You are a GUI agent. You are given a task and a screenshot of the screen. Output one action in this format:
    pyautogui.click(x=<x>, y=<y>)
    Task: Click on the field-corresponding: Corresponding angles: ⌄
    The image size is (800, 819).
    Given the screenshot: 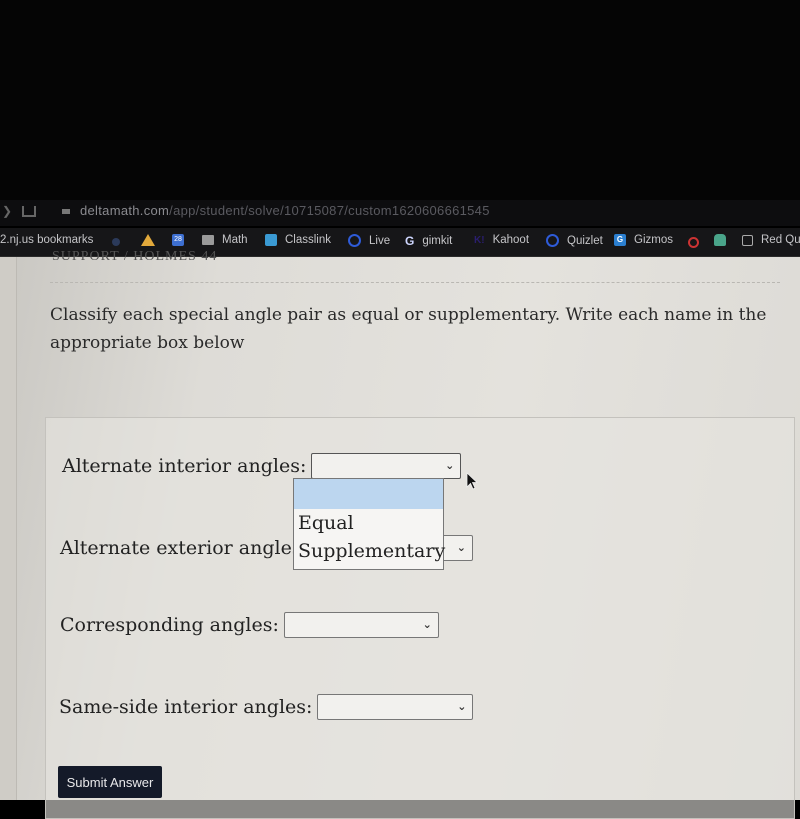 What is the action you would take?
    pyautogui.click(x=249, y=625)
    